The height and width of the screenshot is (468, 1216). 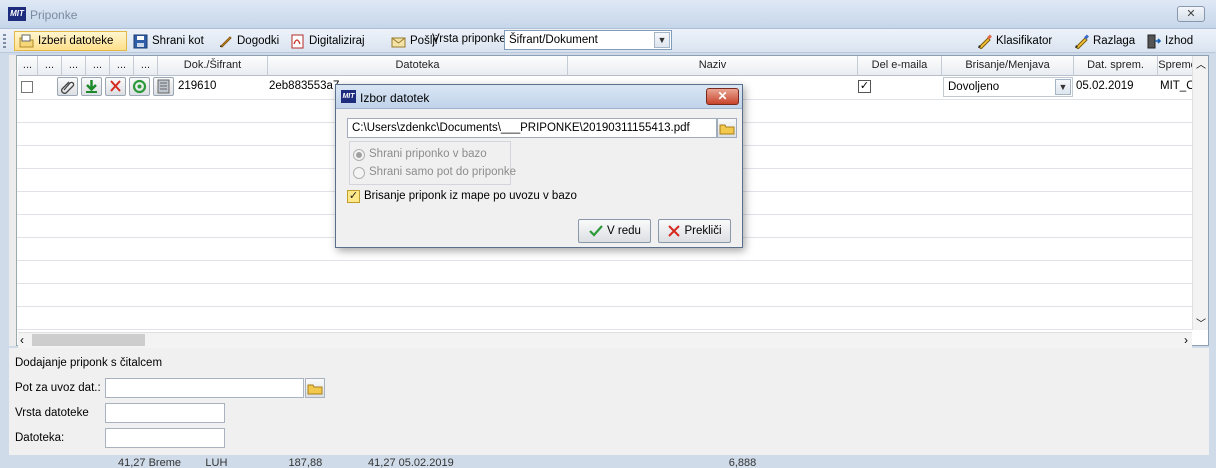 I want to click on cell-dok-sifrant: 219610, so click(x=223, y=86).